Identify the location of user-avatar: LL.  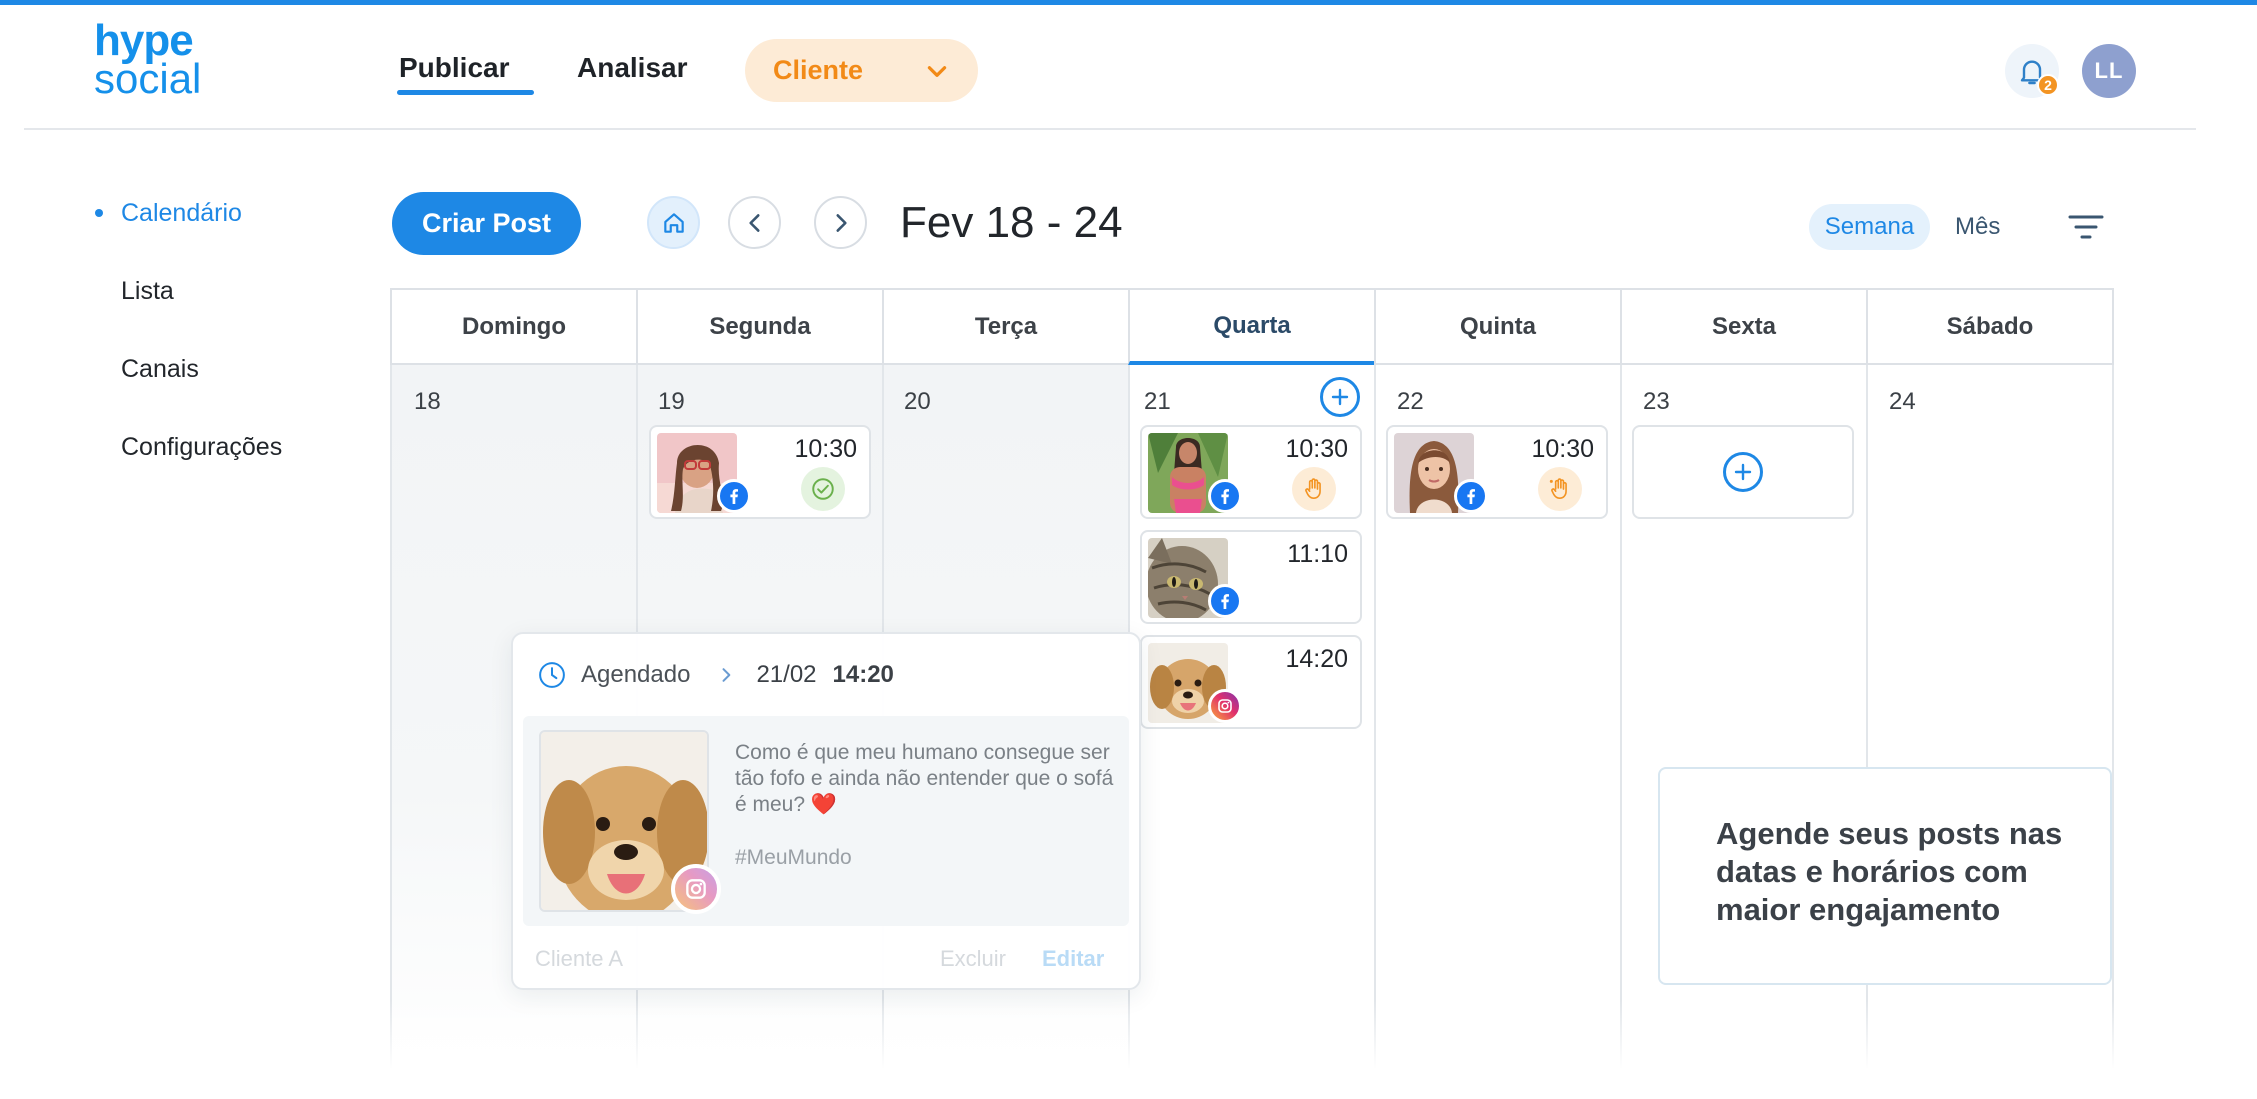
(2109, 71).